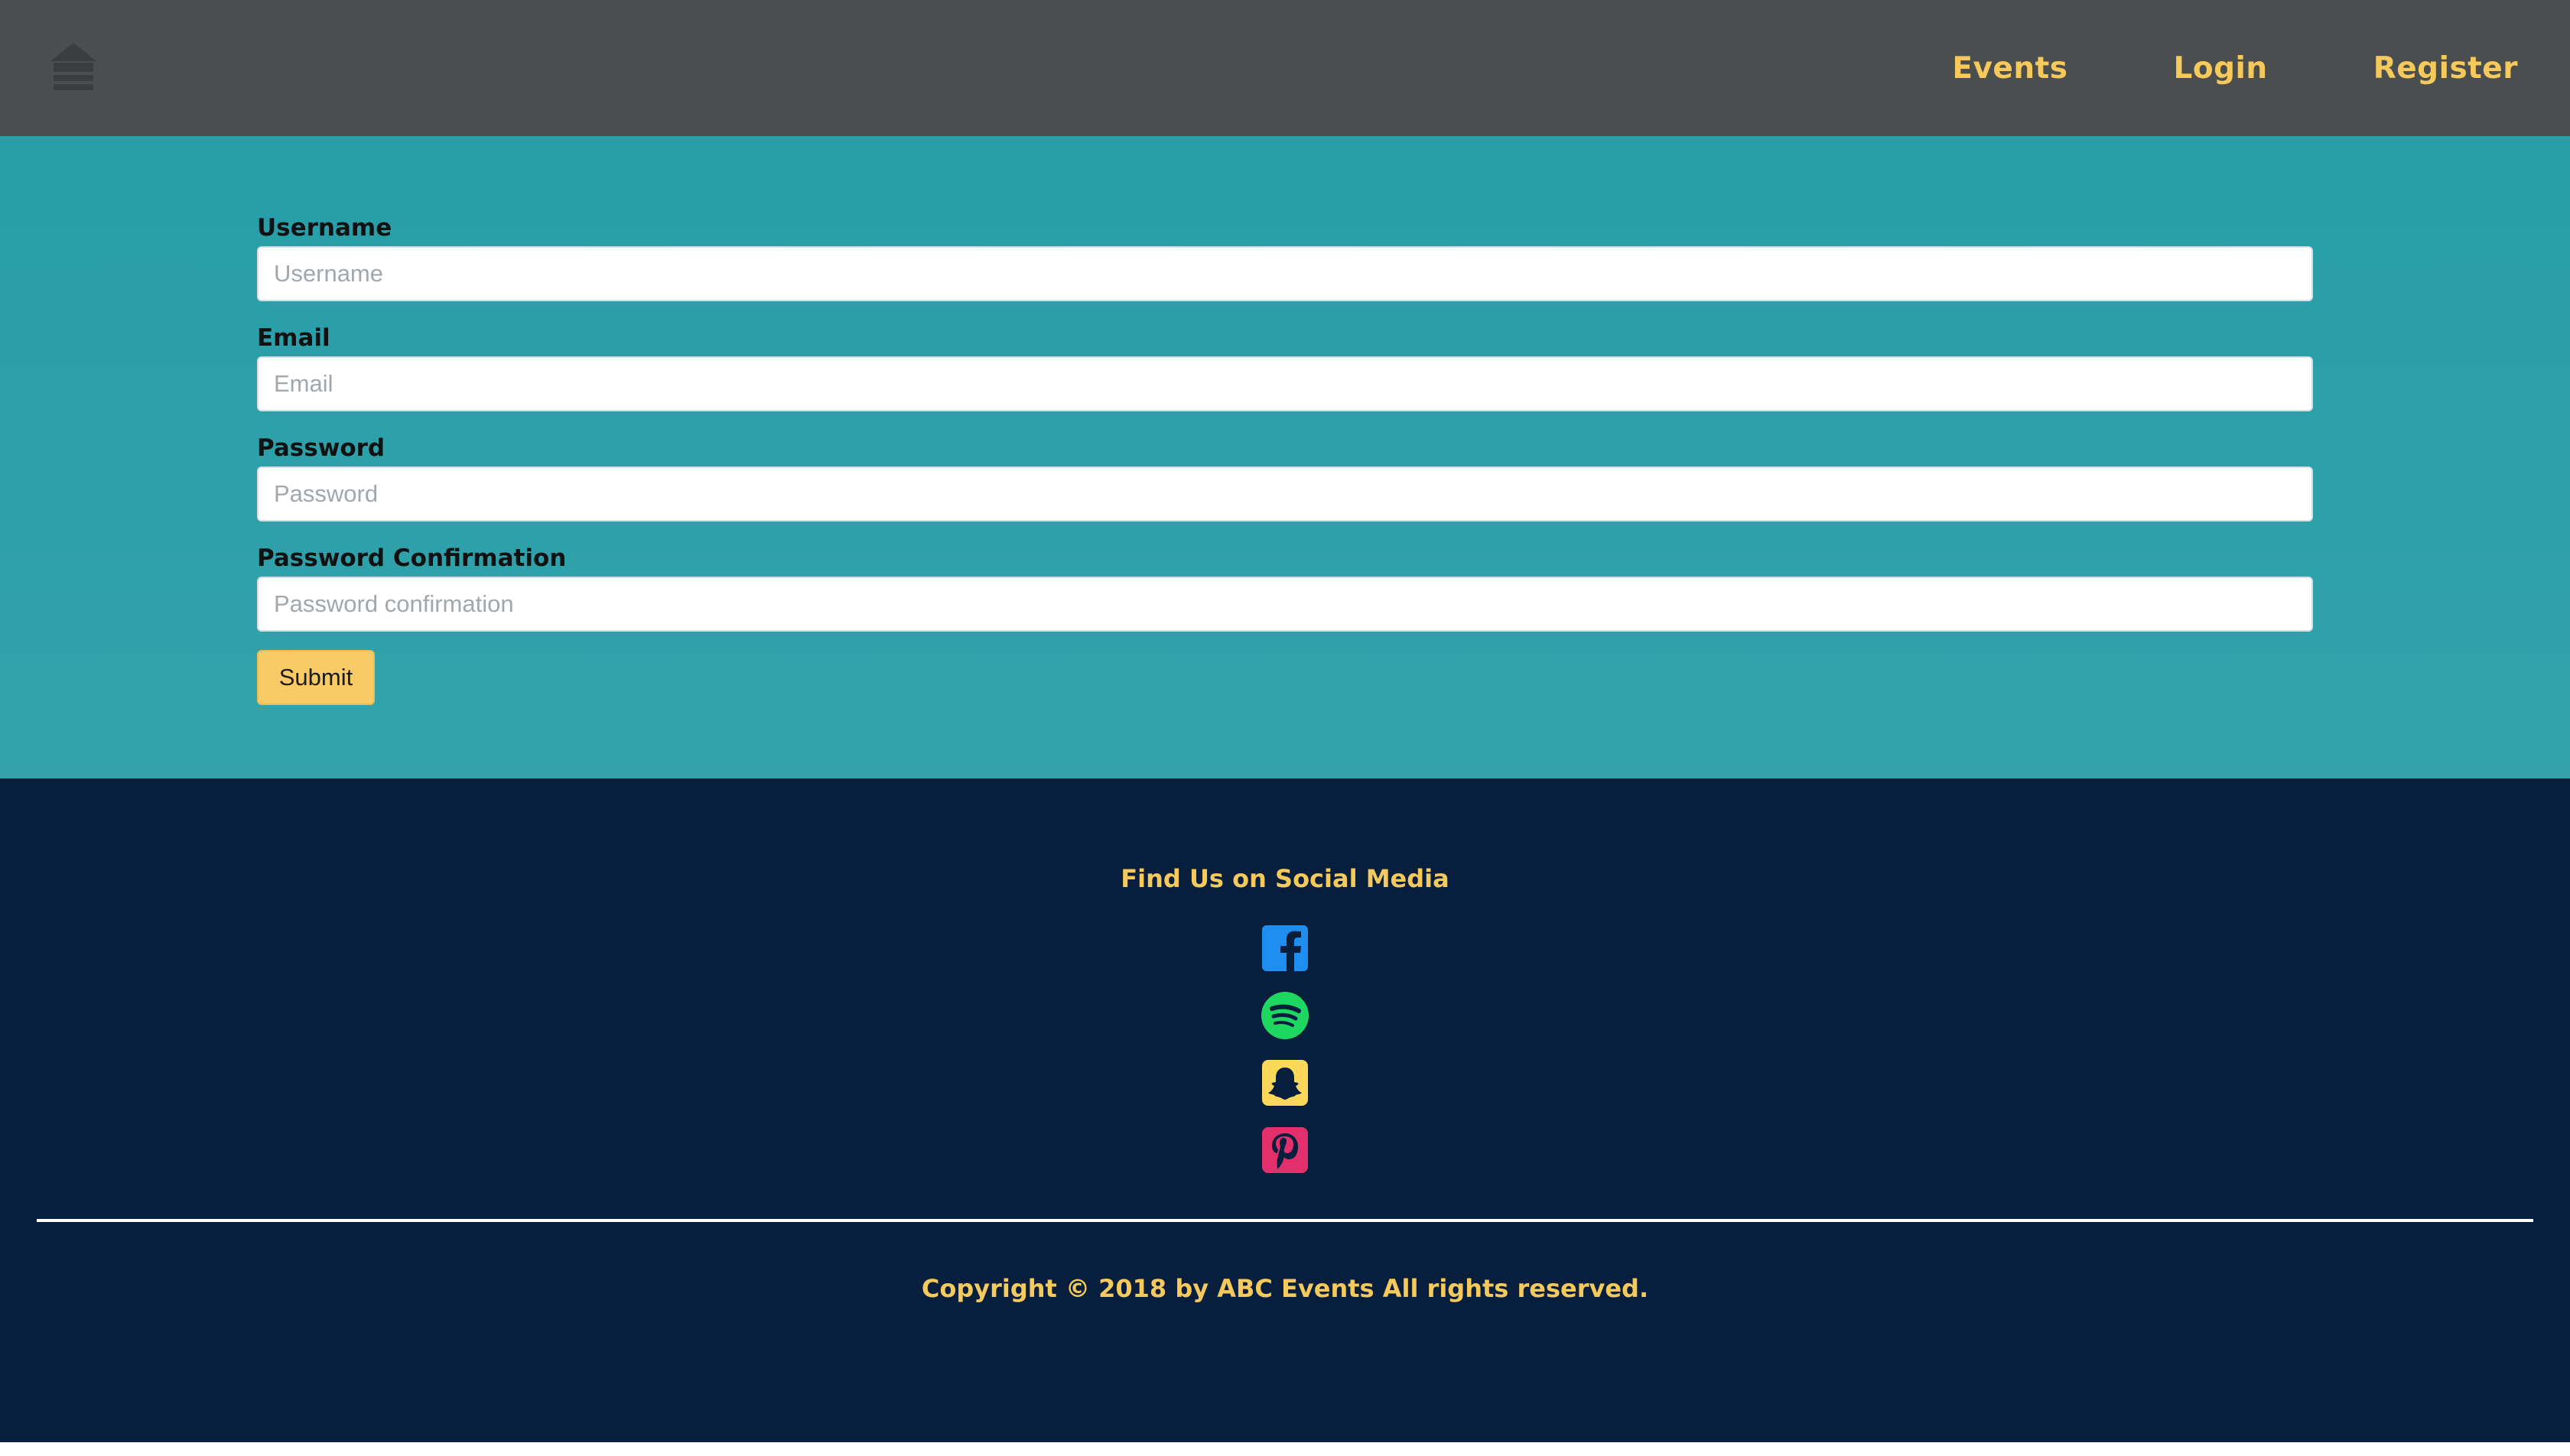 The width and height of the screenshot is (2570, 1456). I want to click on facebook-link, so click(1285, 948).